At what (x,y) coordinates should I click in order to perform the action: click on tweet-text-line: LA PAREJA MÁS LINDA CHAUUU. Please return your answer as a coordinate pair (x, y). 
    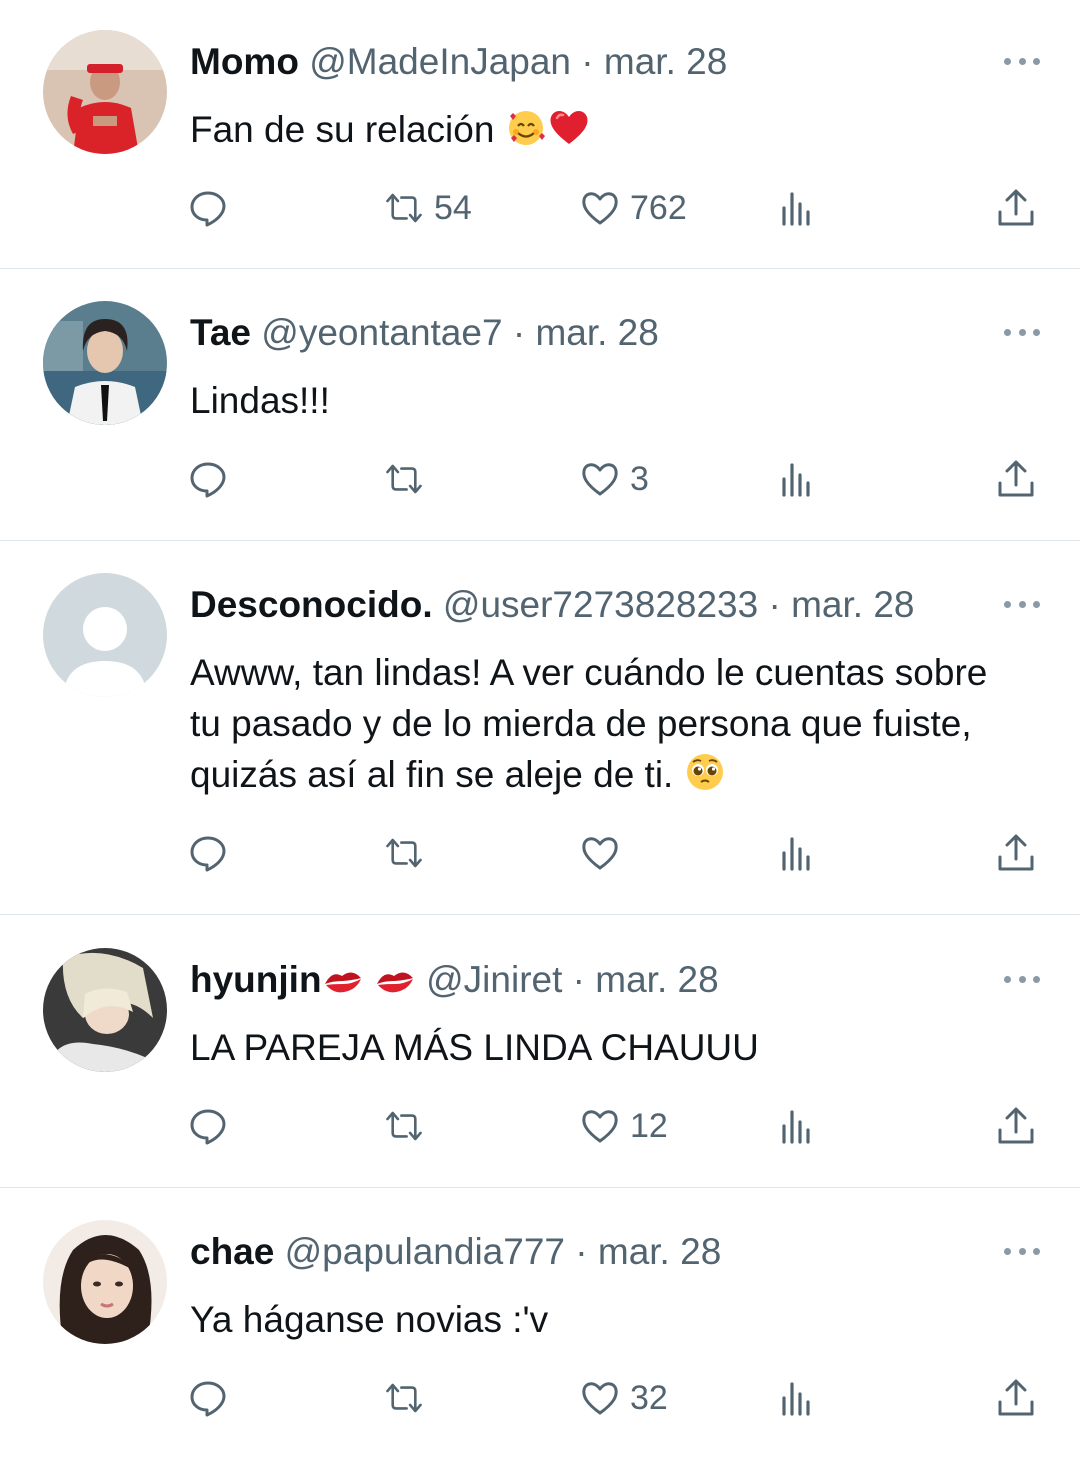
    Looking at the image, I should click on (474, 1047).